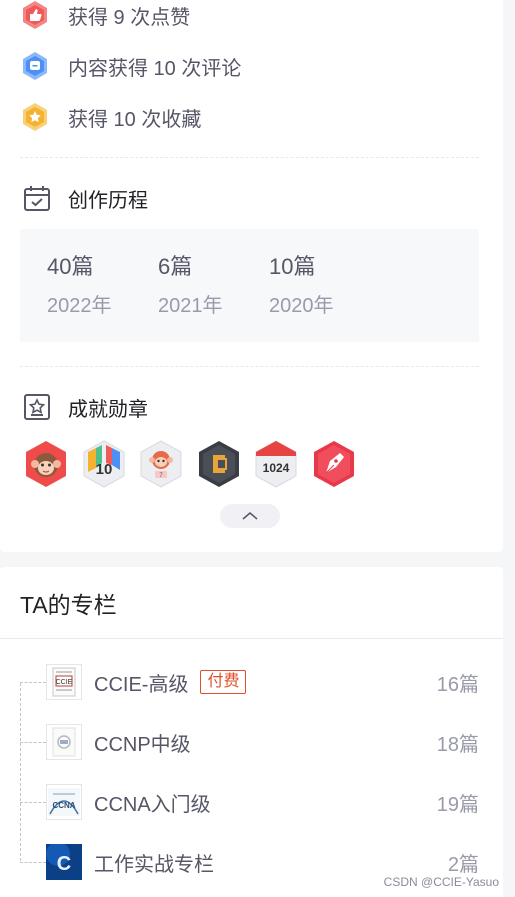 The image size is (515, 897). Describe the element at coordinates (154, 864) in the screenshot. I see `column-name: 工作实战专栏` at that location.